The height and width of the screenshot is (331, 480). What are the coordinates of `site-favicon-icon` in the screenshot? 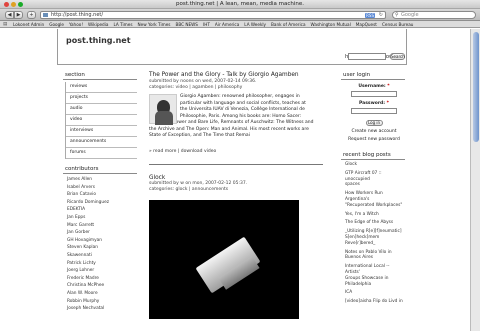 It's located at (45, 15).